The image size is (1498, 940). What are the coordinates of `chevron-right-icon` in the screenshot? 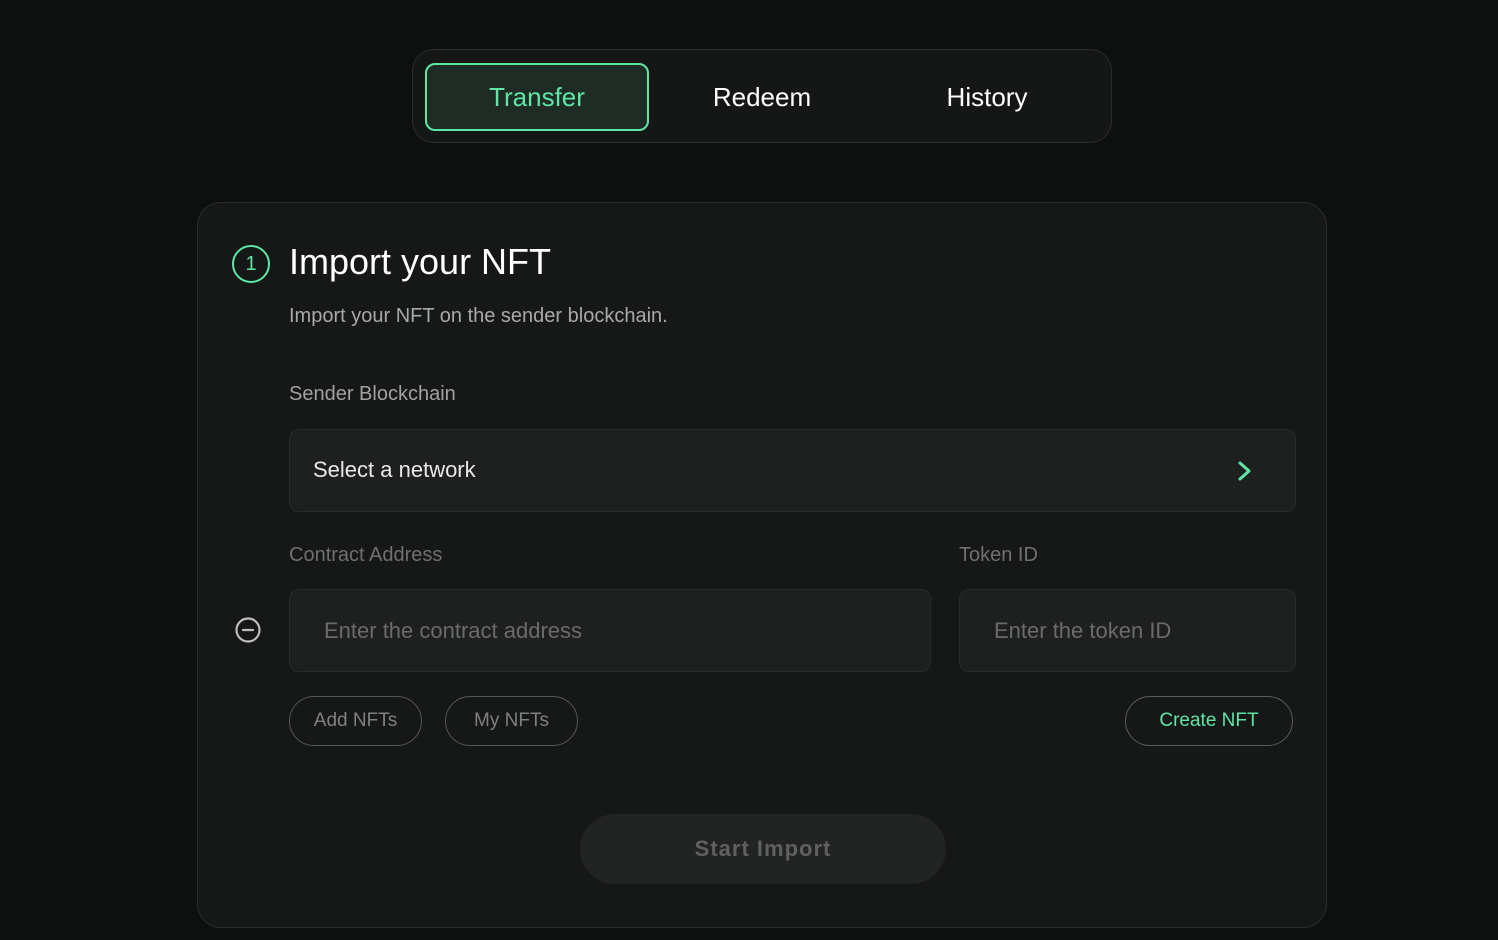 It's located at (1244, 471).